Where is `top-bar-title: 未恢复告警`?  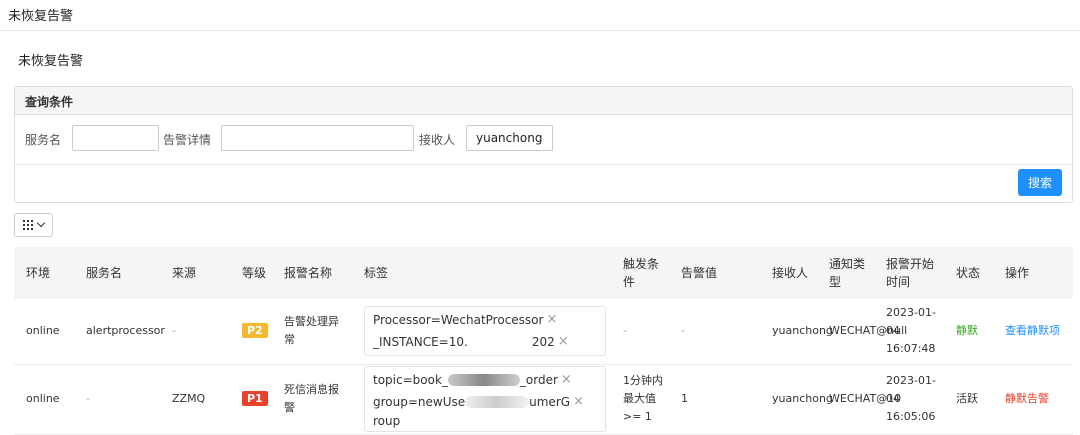 top-bar-title: 未恢复告警 is located at coordinates (41, 16).